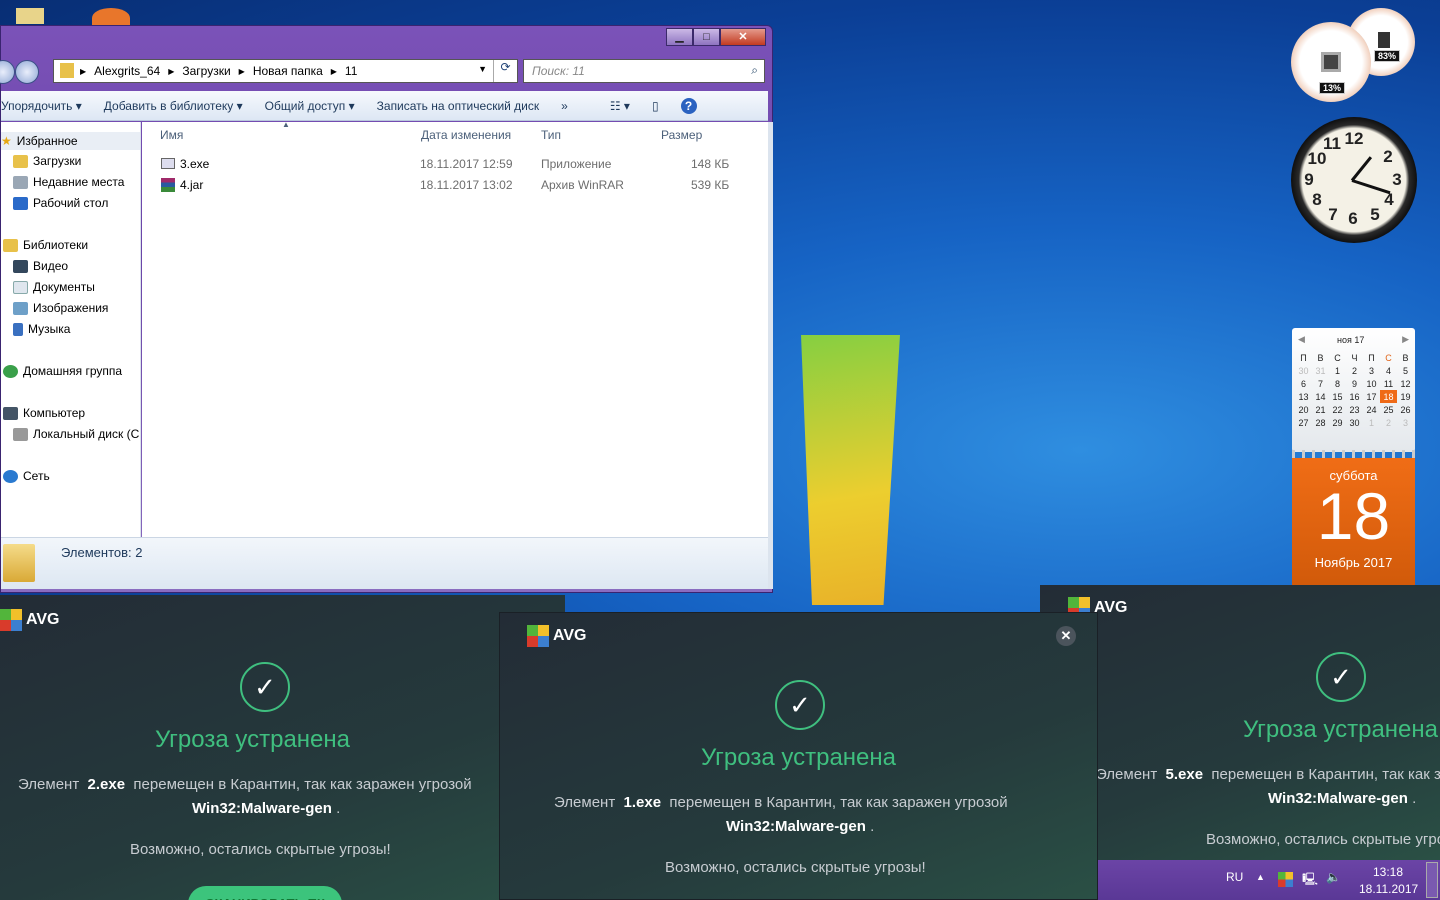 This screenshot has height=900, width=1440. Describe the element at coordinates (1388, 872) in the screenshot. I see `clock-time: 13:18` at that location.